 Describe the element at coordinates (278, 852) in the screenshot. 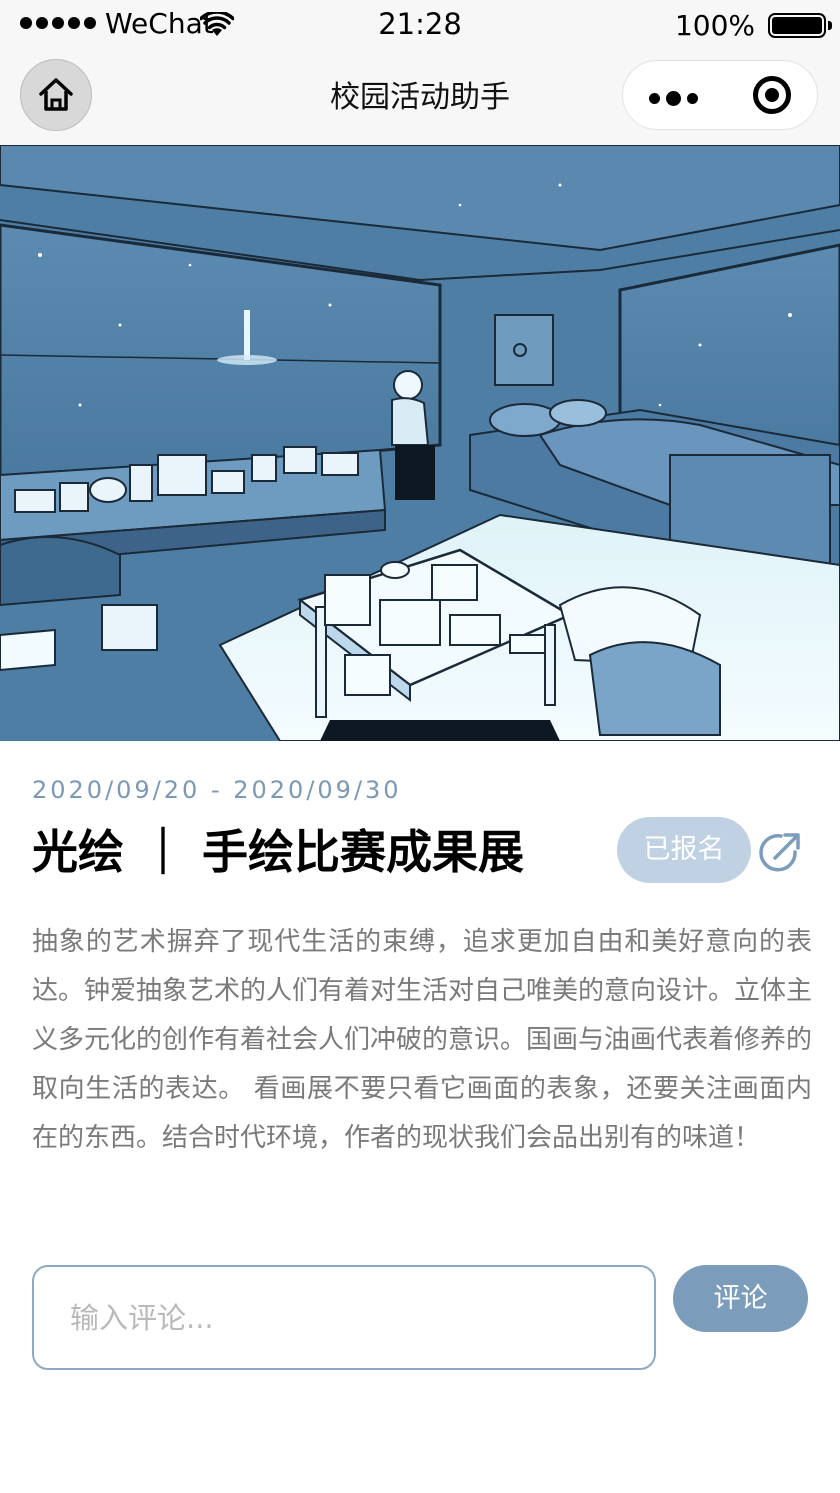

I see `activity-title: 光绘 ｜ 手绘比赛成果展` at that location.